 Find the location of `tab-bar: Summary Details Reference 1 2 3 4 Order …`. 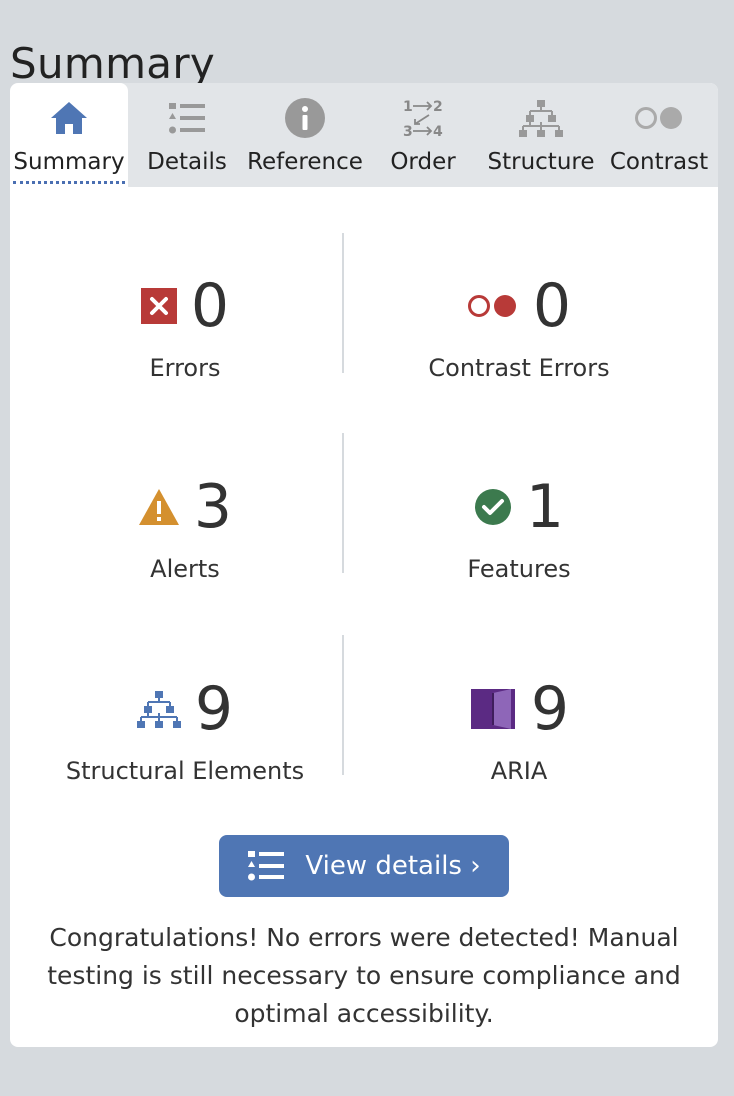

tab-bar: Summary Details Reference 1 2 3 4 Order … is located at coordinates (364, 135).